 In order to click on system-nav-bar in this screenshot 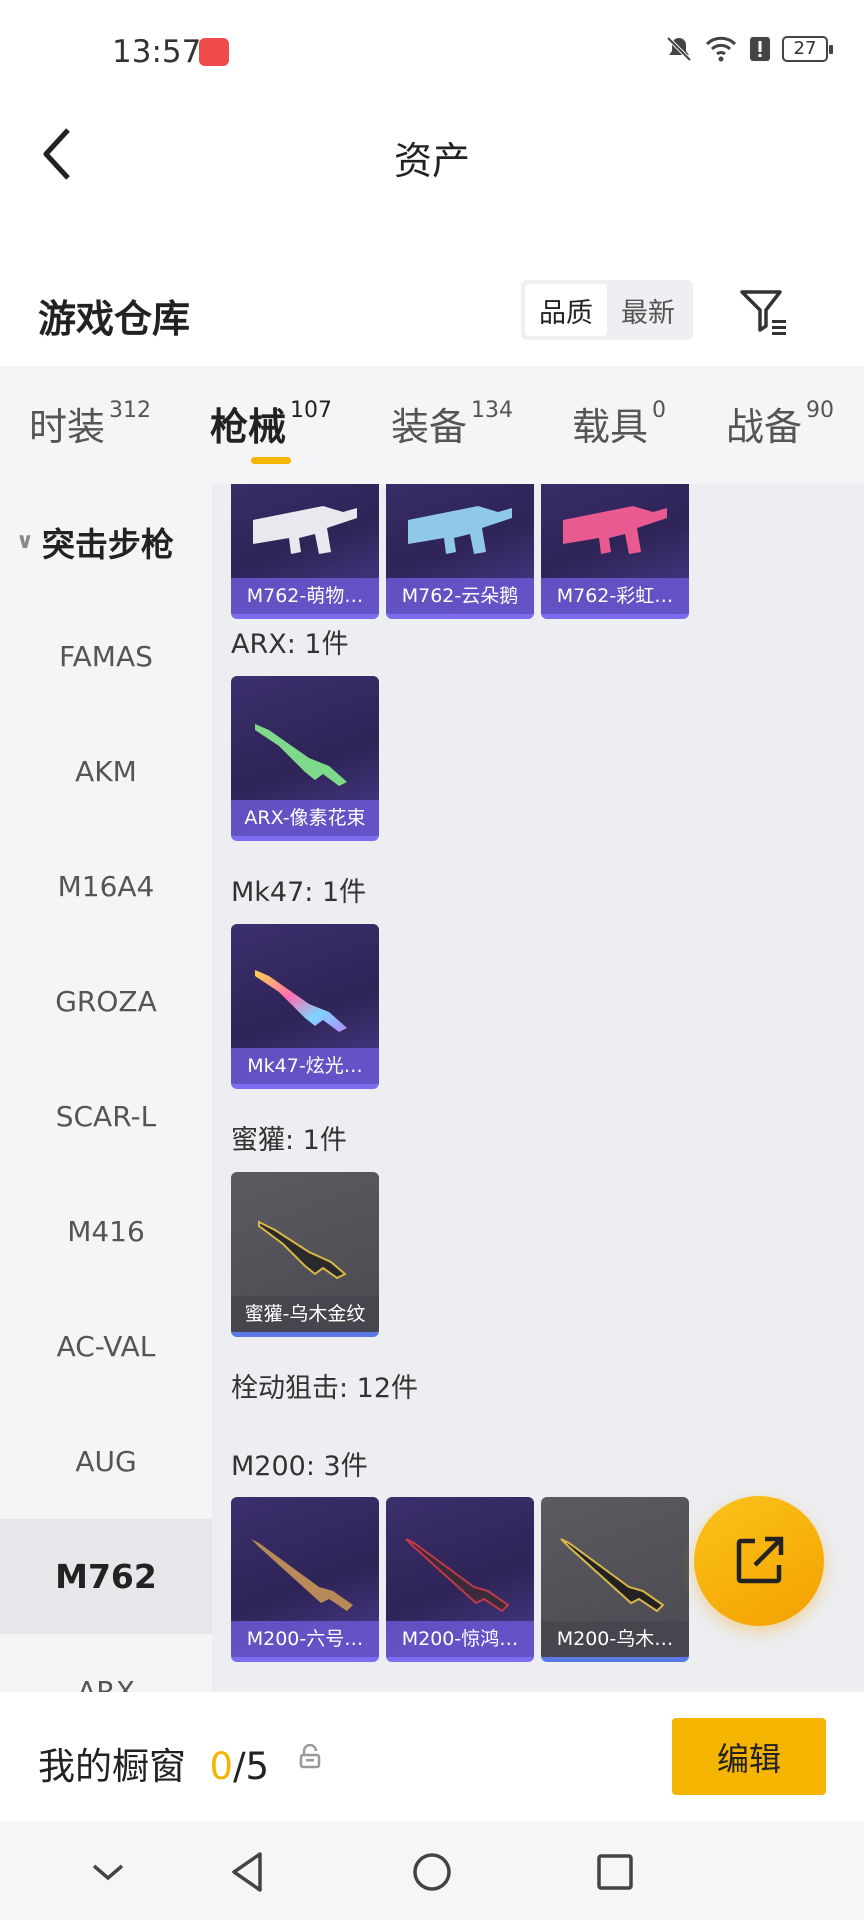, I will do `click(432, 1871)`.